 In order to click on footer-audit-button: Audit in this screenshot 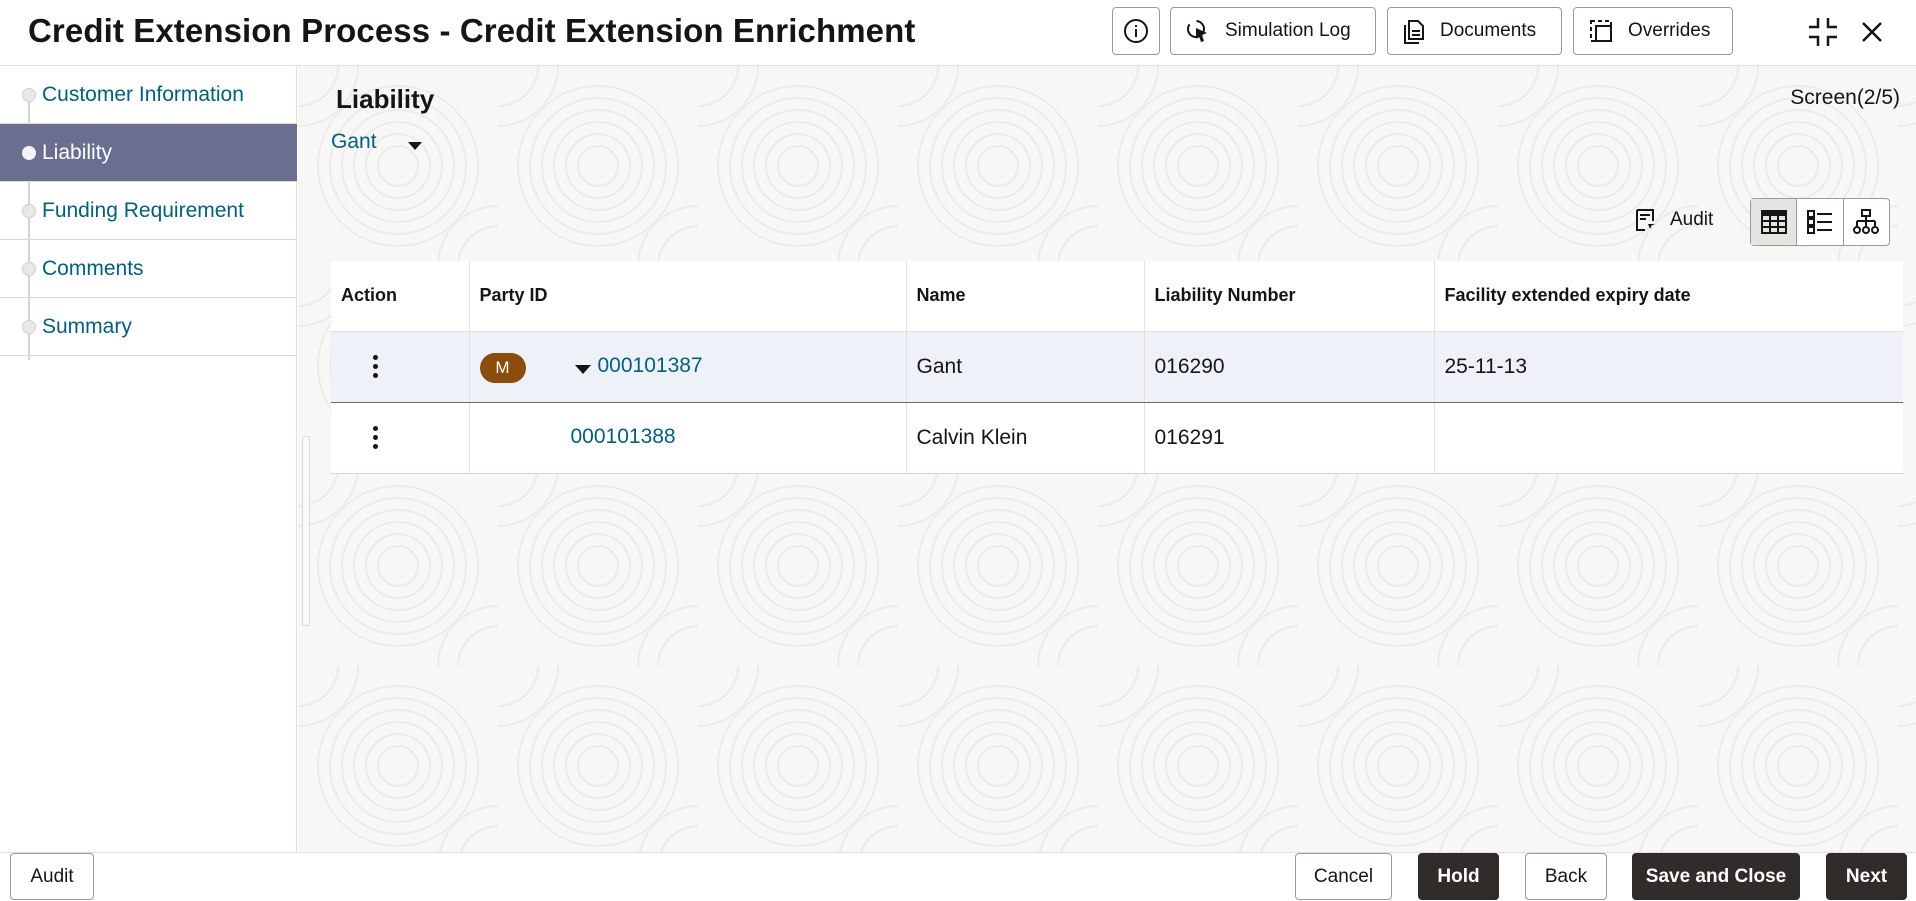, I will do `click(52, 876)`.